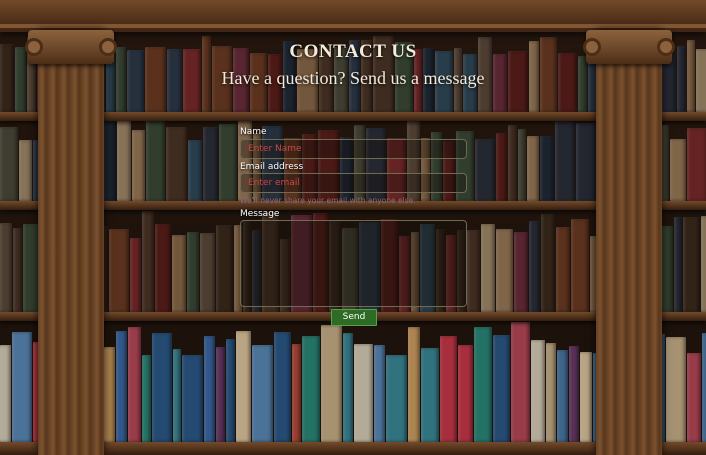 The width and height of the screenshot is (706, 455). I want to click on name-label: Name, so click(253, 132).